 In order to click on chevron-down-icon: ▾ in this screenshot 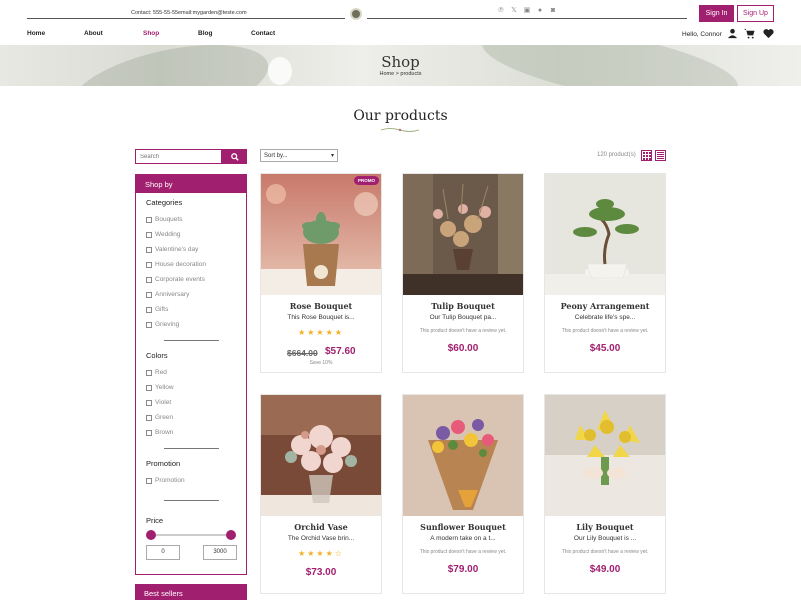, I will do `click(332, 156)`.